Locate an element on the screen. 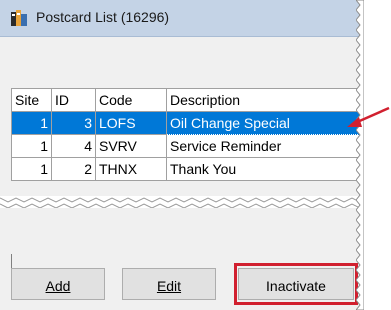  column-header-site: Site is located at coordinates (31, 100).